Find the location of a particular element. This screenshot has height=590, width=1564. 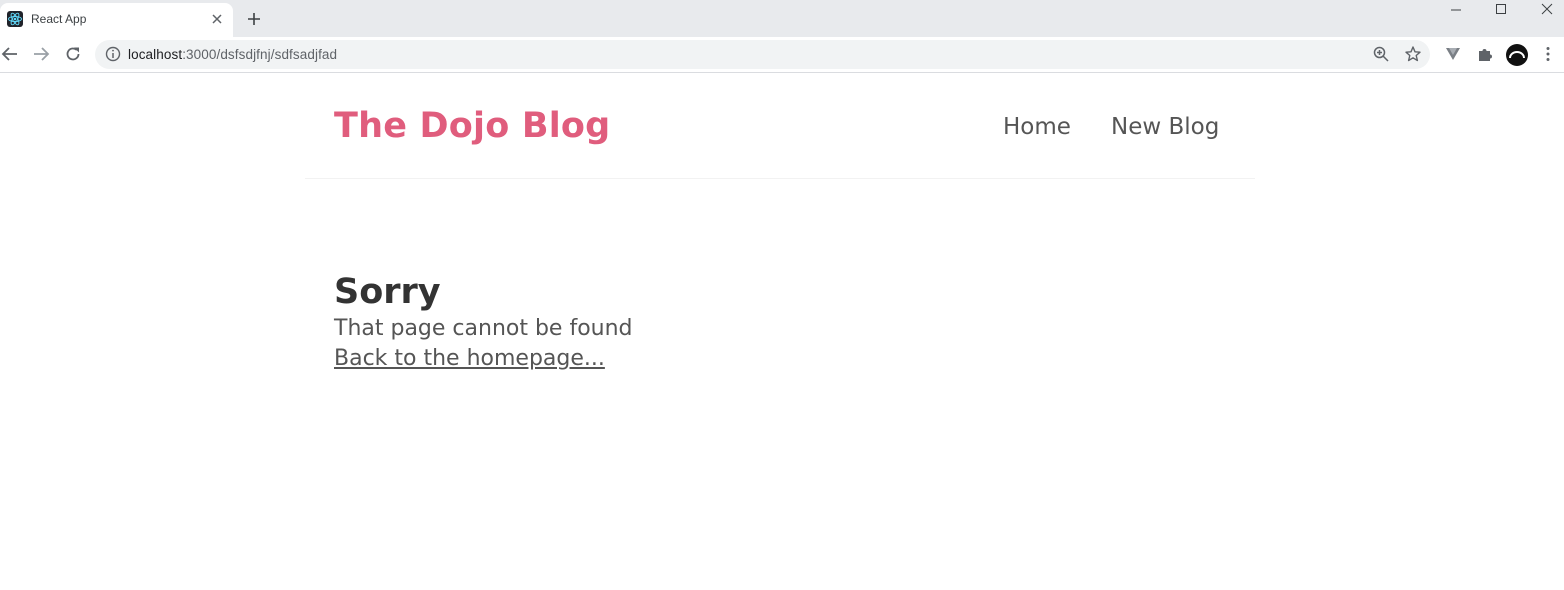

nav-new-blog-link: New Blog is located at coordinates (1165, 127).